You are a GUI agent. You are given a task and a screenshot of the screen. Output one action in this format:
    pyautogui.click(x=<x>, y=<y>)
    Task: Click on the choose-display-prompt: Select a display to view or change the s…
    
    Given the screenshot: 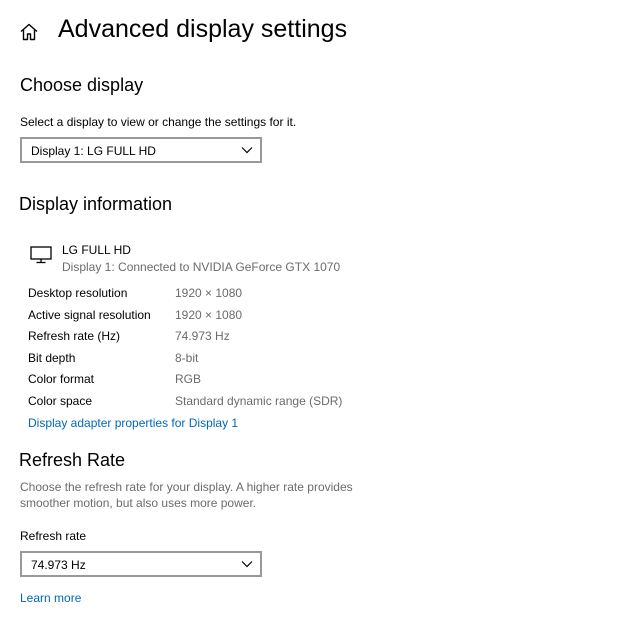 What is the action you would take?
    pyautogui.click(x=158, y=122)
    